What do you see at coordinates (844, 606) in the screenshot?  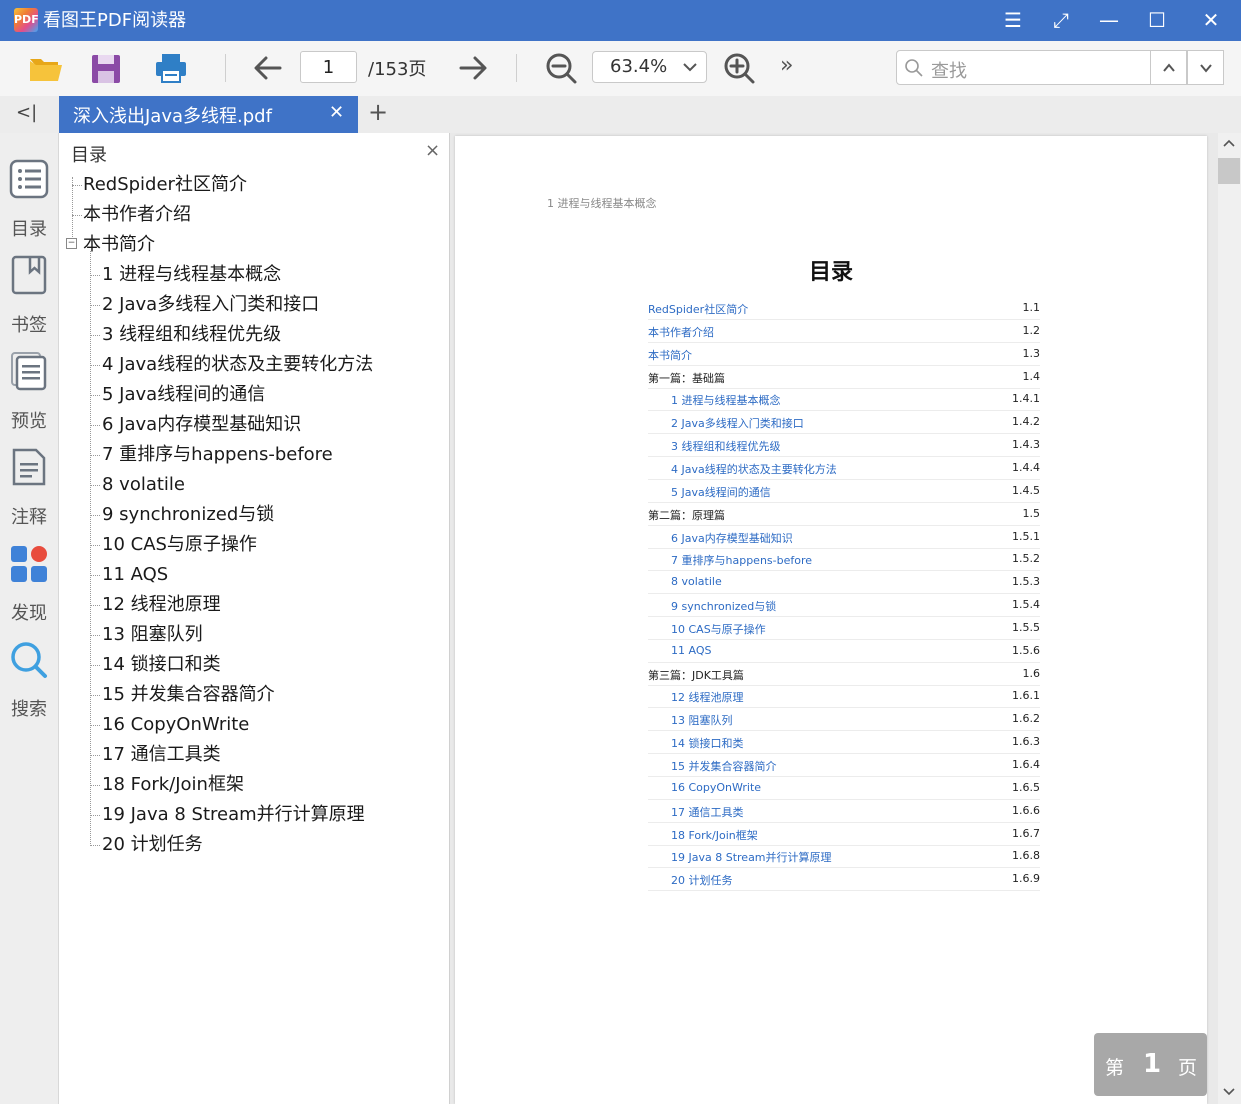 I see `toc-row: 9 synchronized与锁 1.5.4` at bounding box center [844, 606].